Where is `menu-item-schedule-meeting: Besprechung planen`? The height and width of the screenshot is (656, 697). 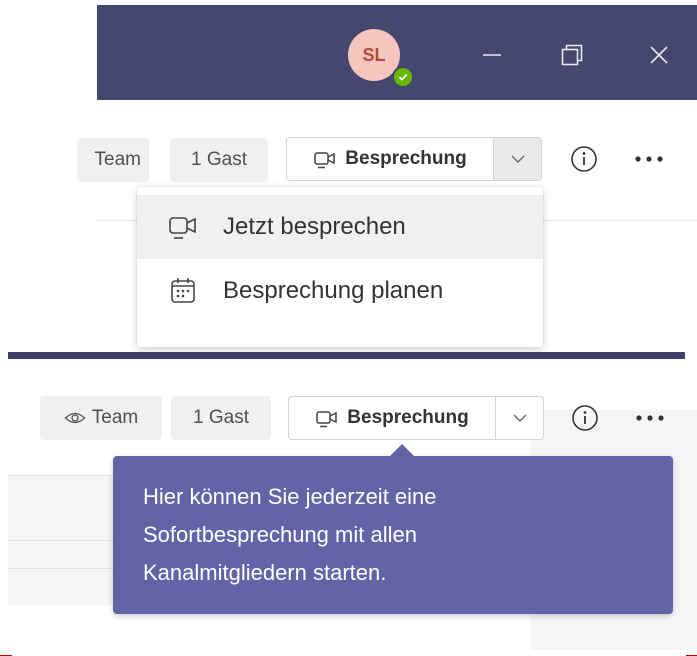 menu-item-schedule-meeting: Besprechung planen is located at coordinates (340, 291).